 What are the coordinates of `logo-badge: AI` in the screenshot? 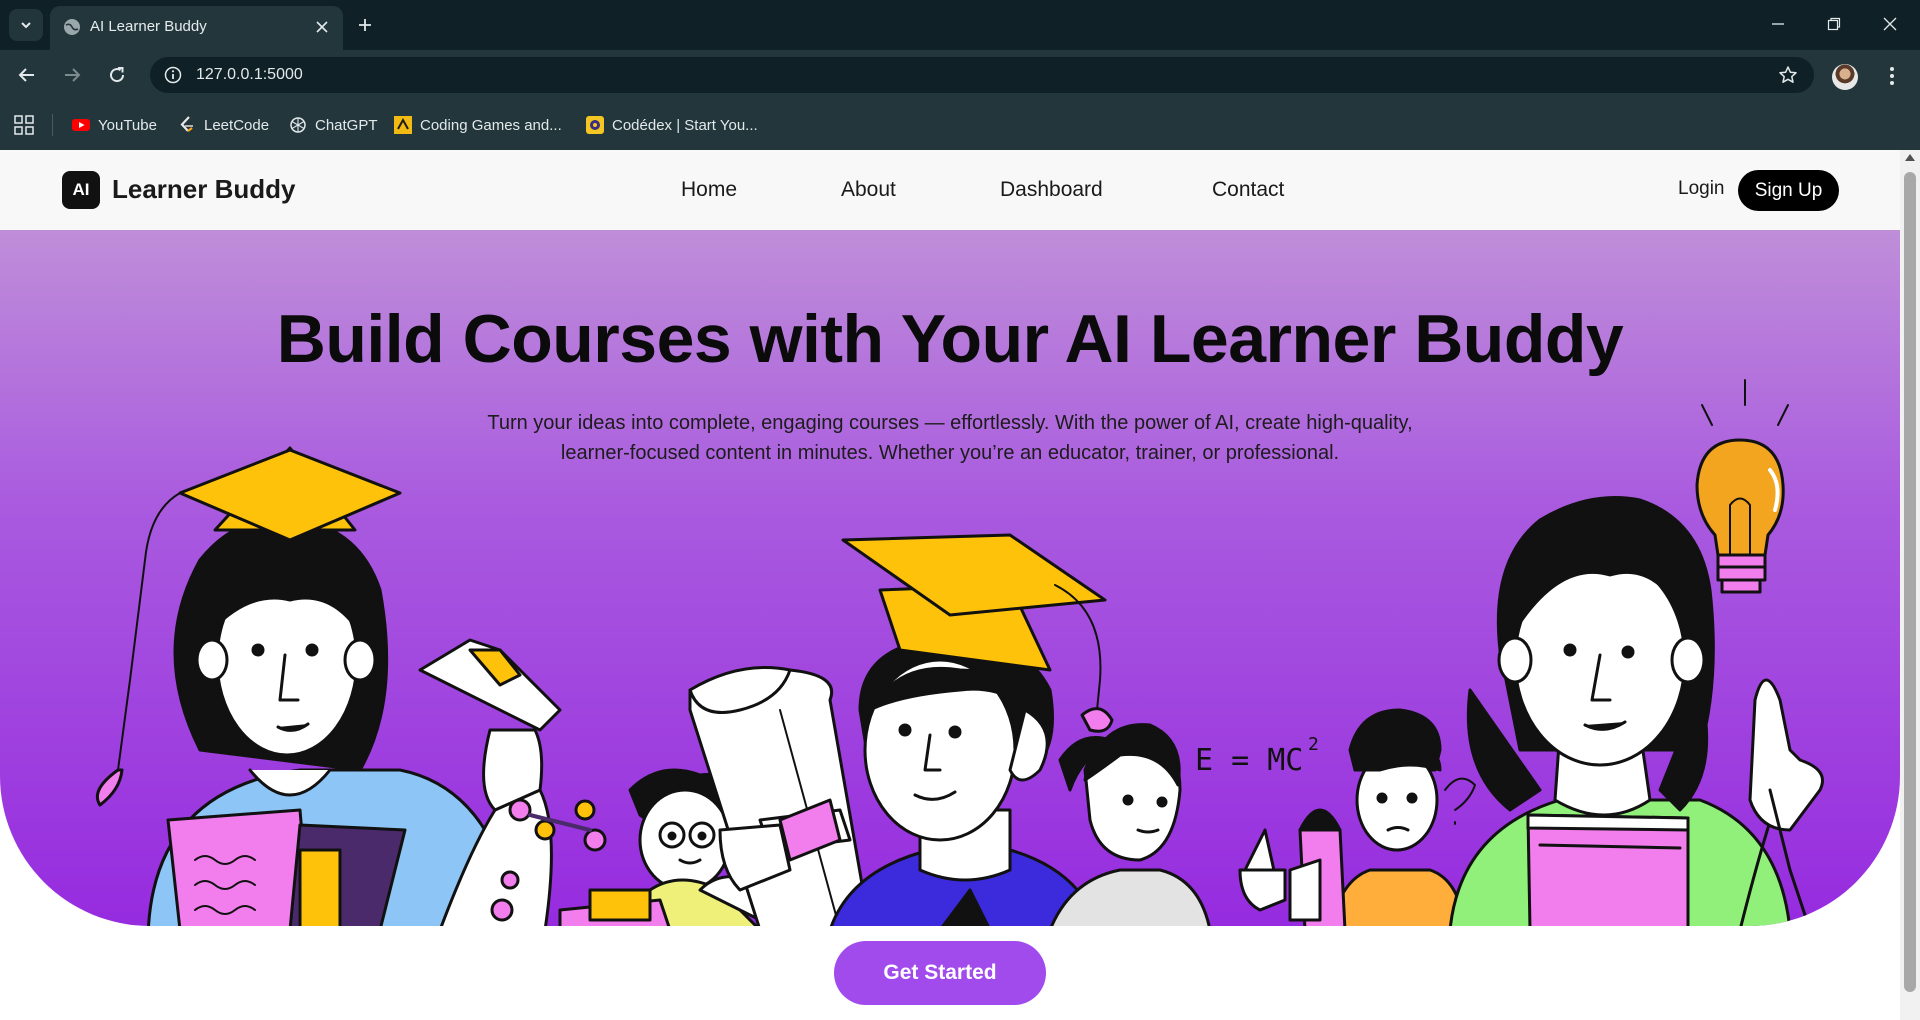 It's located at (81, 190).